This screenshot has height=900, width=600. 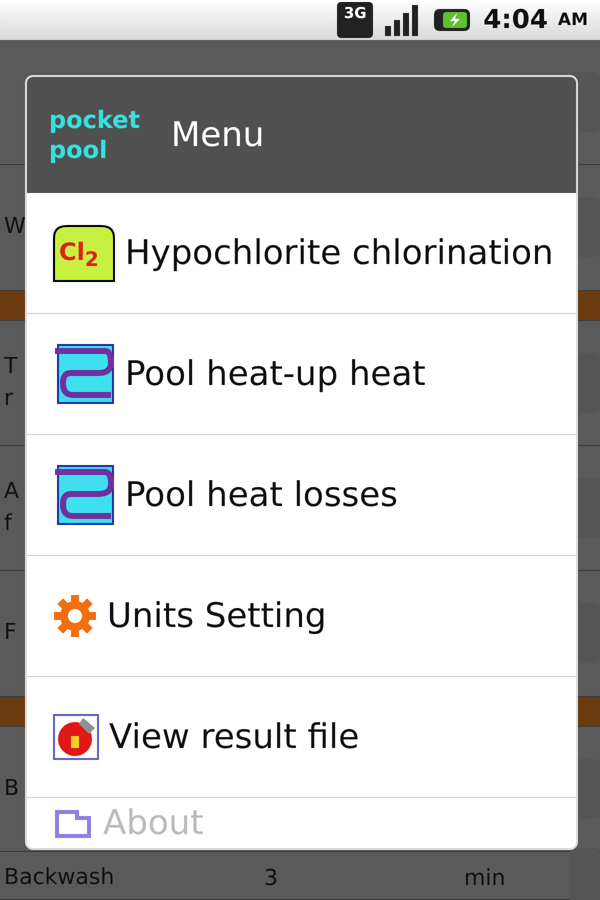 I want to click on gear-icon, so click(x=75, y=616).